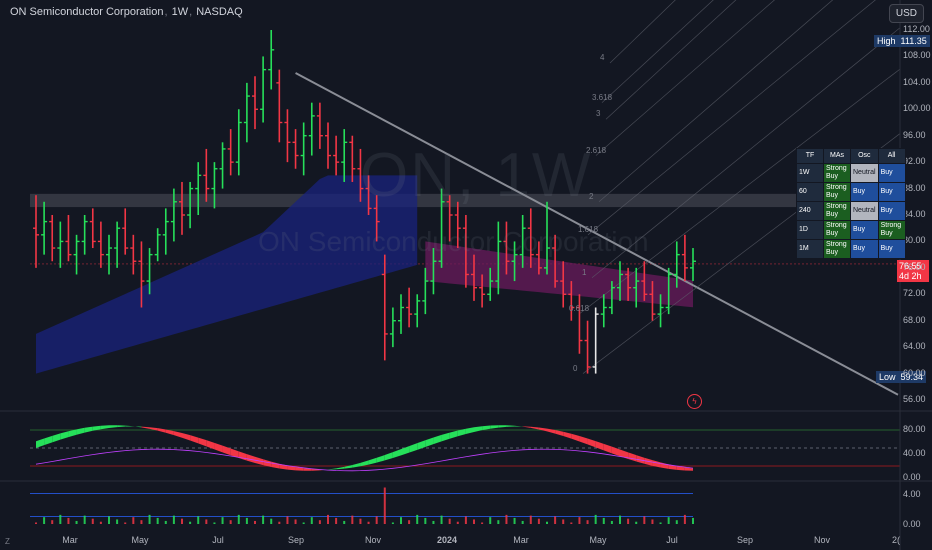 The width and height of the screenshot is (932, 550). Describe the element at coordinates (579, 309) in the screenshot. I see `fib-level-label: 0.618` at that location.